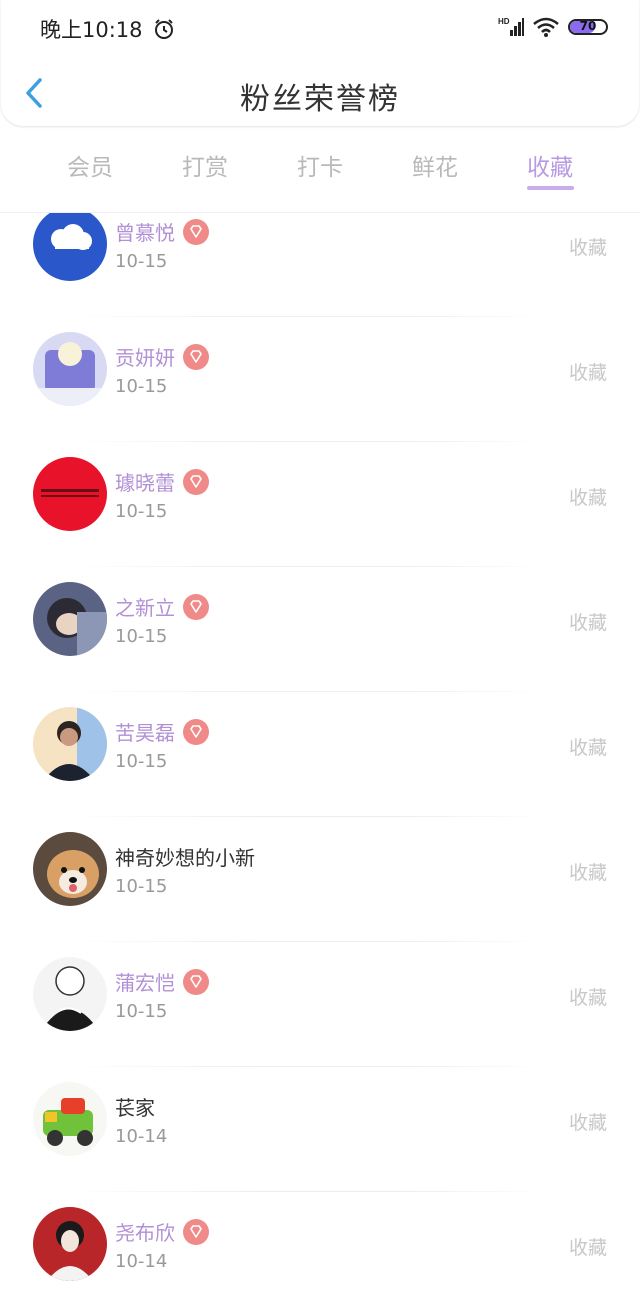 The height and width of the screenshot is (1301, 640). Describe the element at coordinates (320, 1246) in the screenshot. I see `list-item: 尧布欣 10-14 收藏` at that location.